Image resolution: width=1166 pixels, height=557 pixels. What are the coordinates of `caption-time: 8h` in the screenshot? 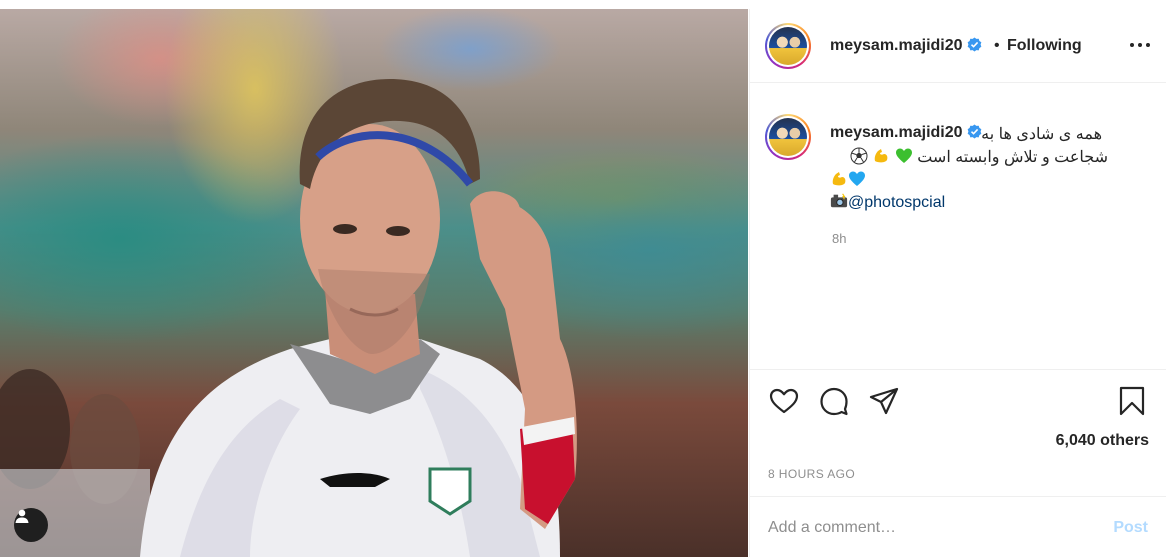 It's located at (839, 238).